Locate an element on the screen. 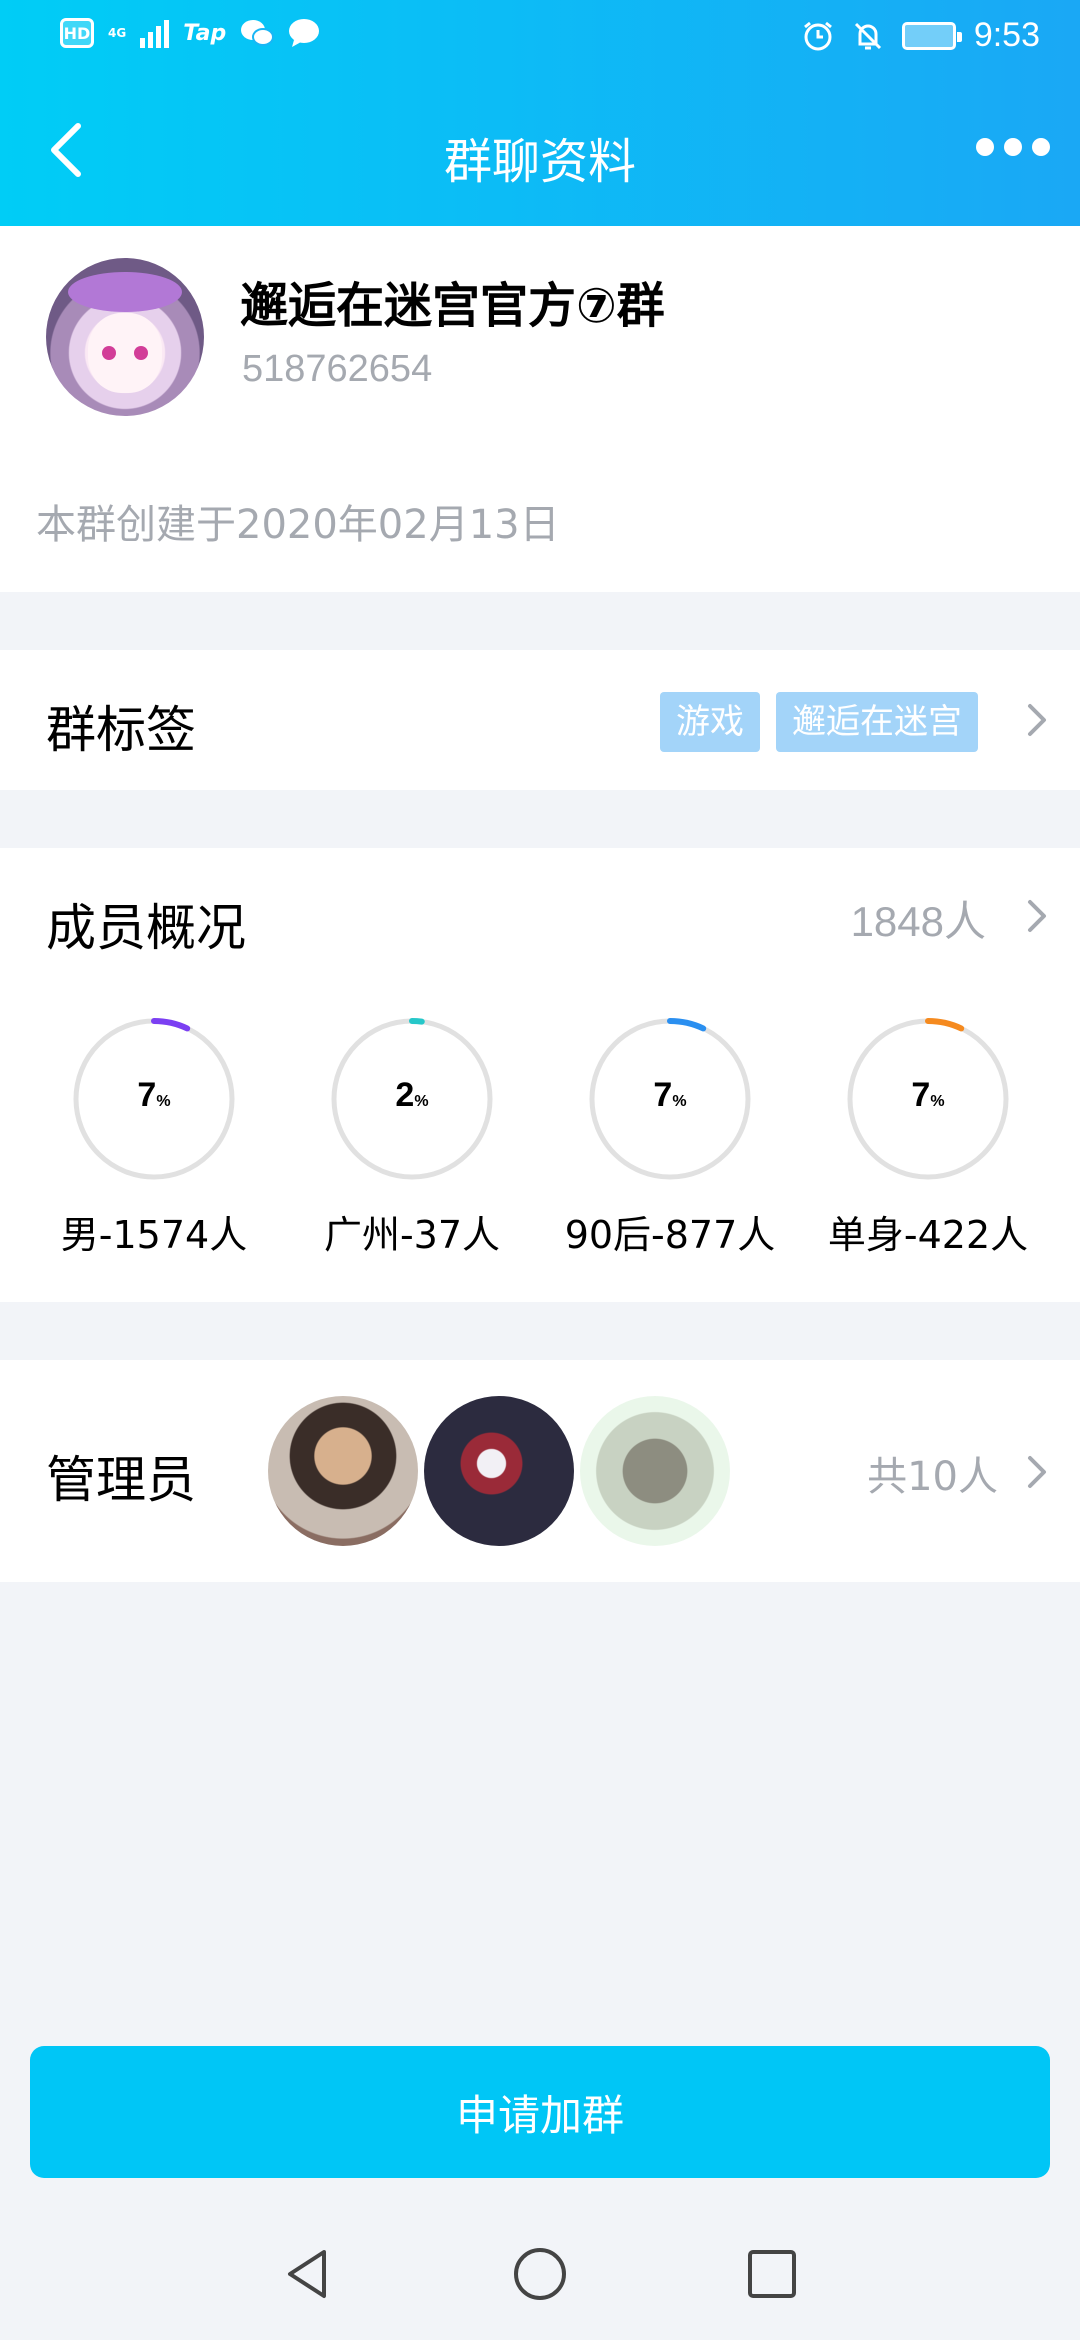 The width and height of the screenshot is (1080, 2340). status-right: 9:53 is located at coordinates (921, 35).